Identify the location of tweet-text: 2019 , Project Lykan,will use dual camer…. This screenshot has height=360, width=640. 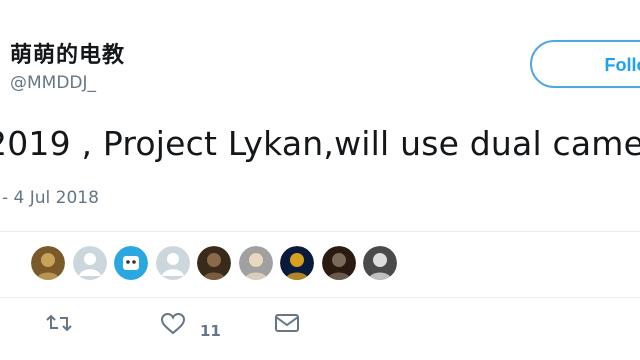
(320, 143).